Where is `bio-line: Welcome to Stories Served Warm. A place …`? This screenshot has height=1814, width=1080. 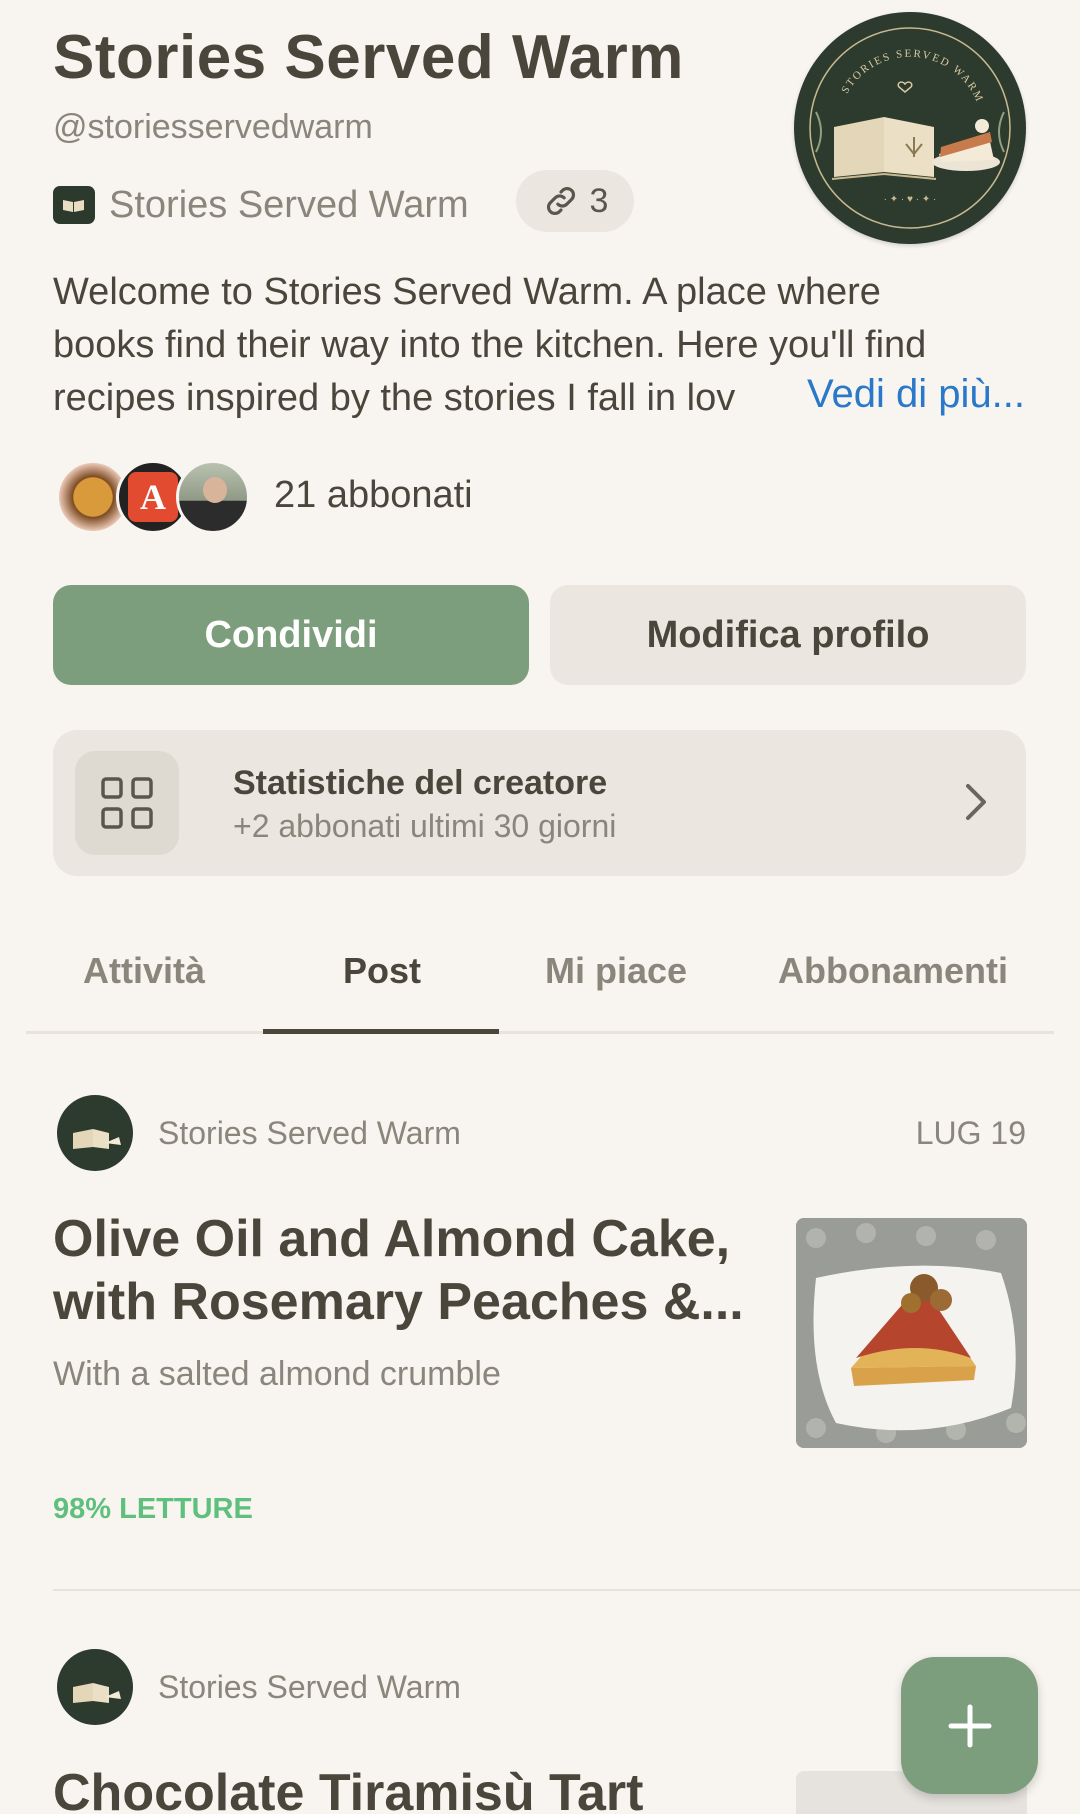
bio-line: Welcome to Stories Served Warm. A place … is located at coordinates (467, 292).